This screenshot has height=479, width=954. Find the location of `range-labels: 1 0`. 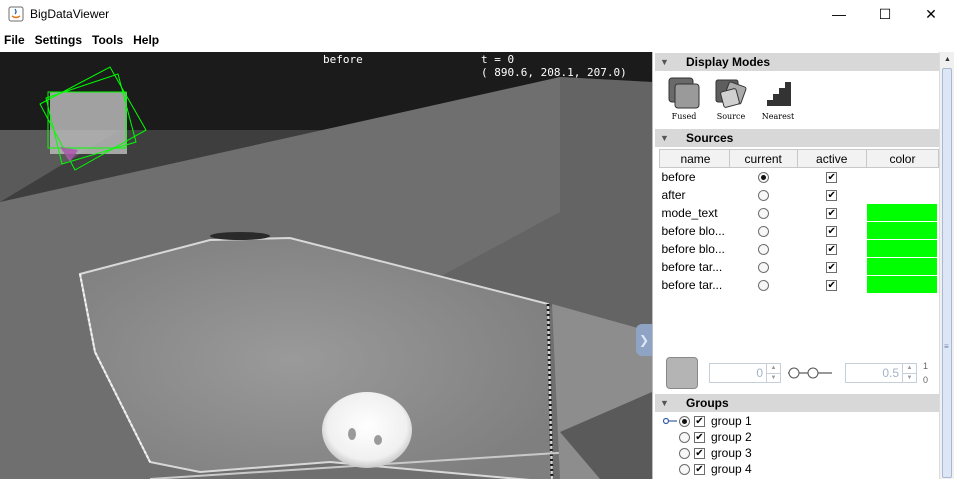

range-labels: 1 0 is located at coordinates (925, 373).